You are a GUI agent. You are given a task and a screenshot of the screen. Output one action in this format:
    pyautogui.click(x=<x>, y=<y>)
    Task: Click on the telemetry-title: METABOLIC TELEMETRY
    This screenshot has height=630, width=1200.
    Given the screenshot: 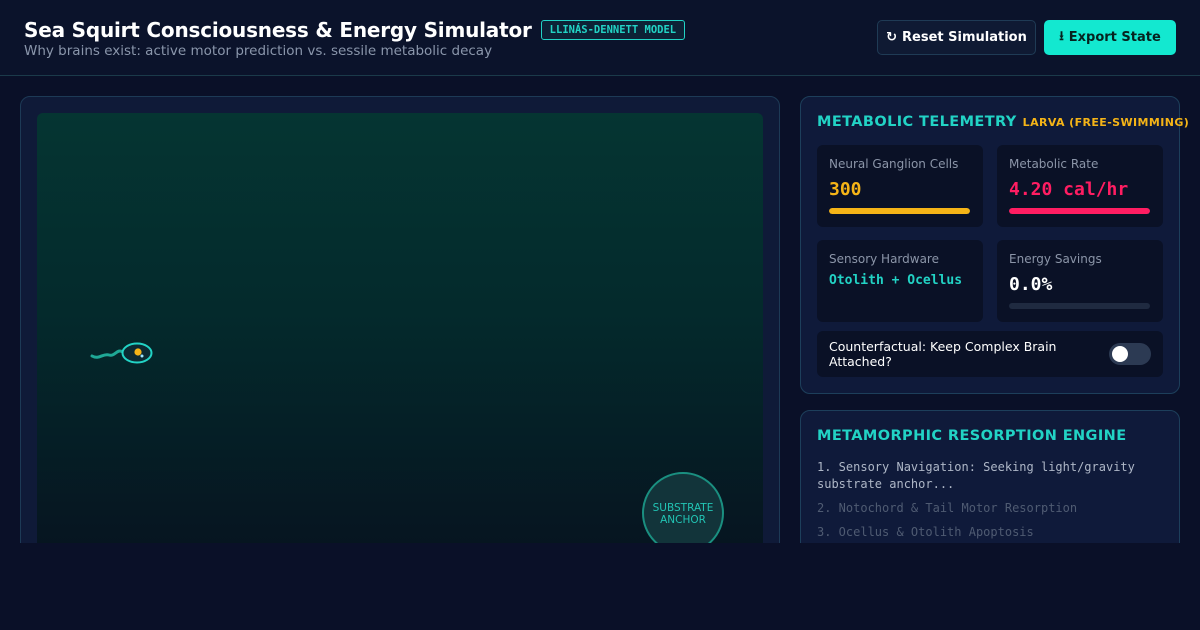 What is the action you would take?
    pyautogui.click(x=917, y=122)
    